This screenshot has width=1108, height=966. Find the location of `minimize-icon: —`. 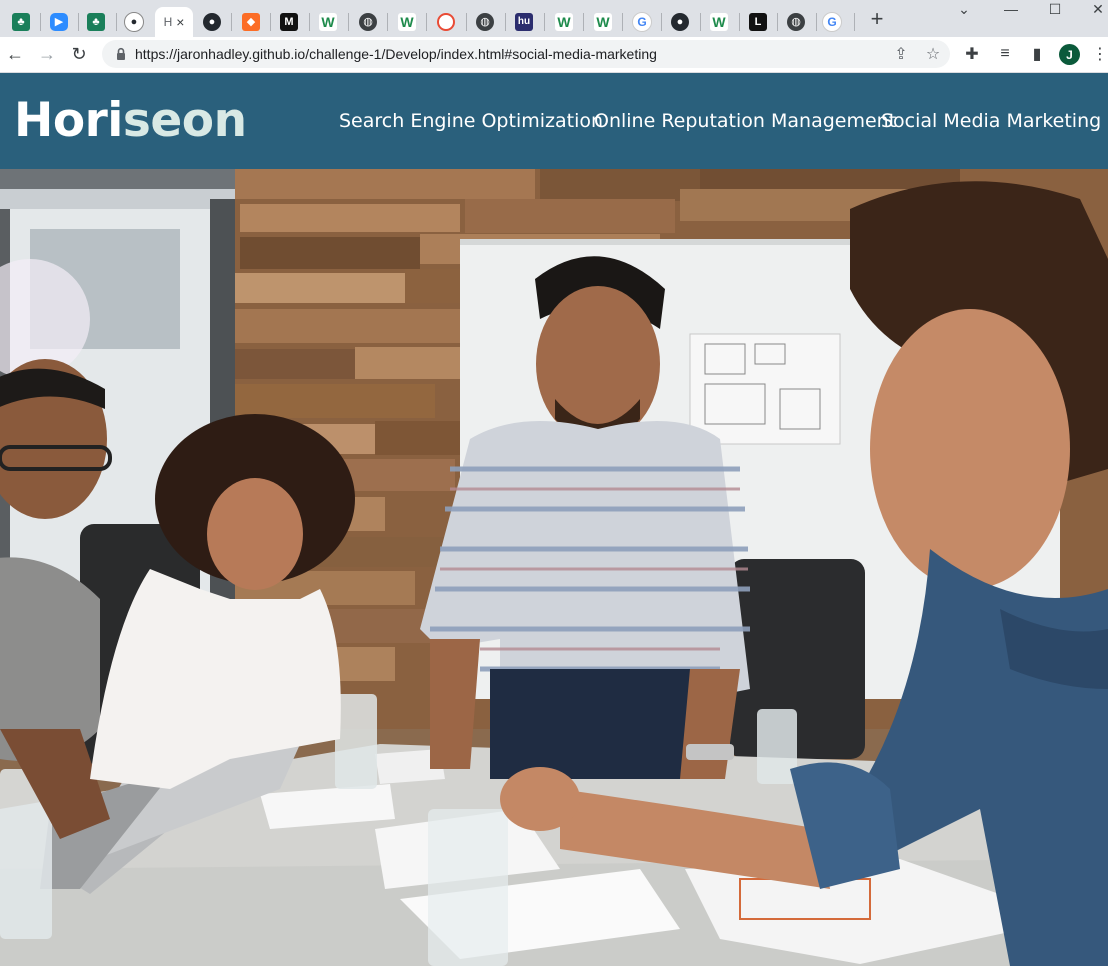

minimize-icon: — is located at coordinates (1011, 9).